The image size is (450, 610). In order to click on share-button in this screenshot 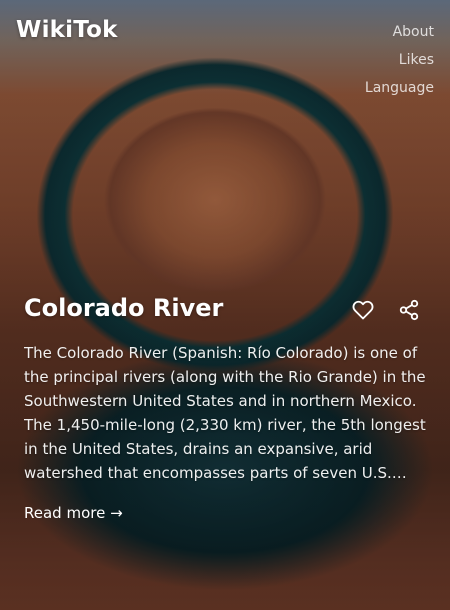, I will do `click(409, 310)`.